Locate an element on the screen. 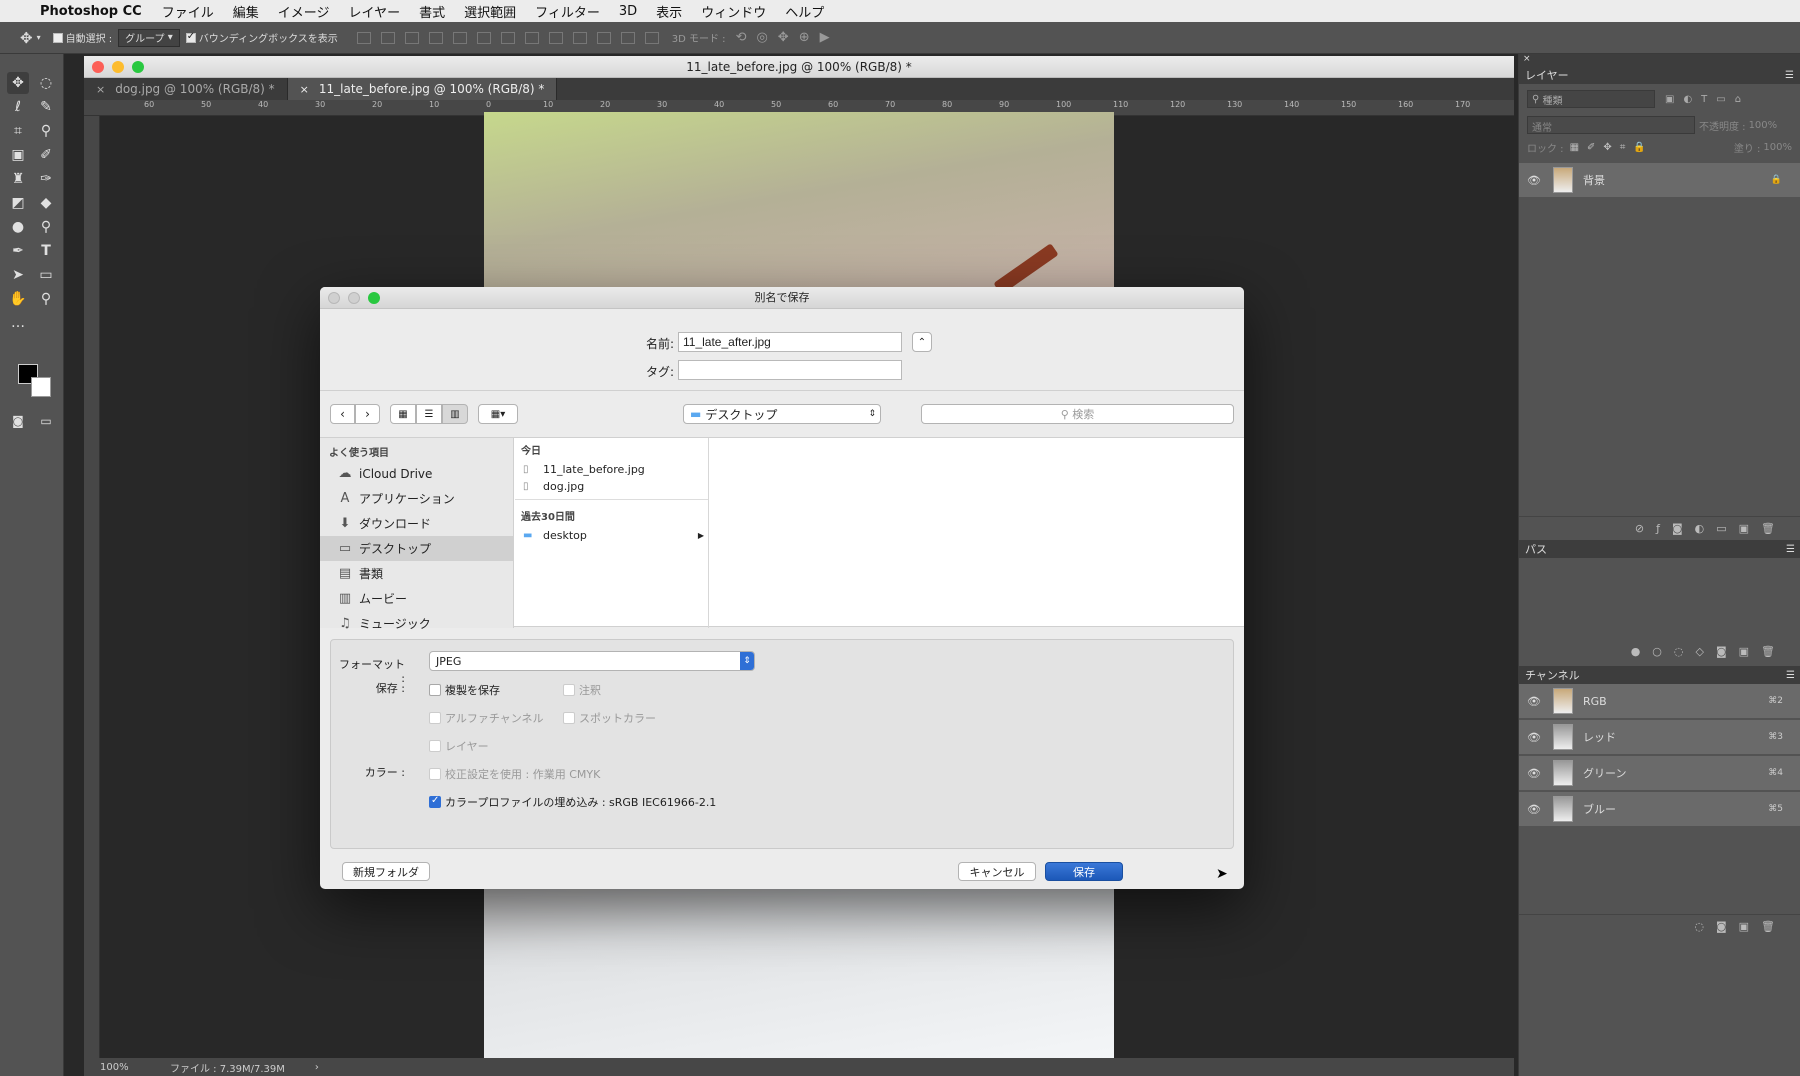 This screenshot has width=1800, height=1076. tag-input is located at coordinates (790, 370).